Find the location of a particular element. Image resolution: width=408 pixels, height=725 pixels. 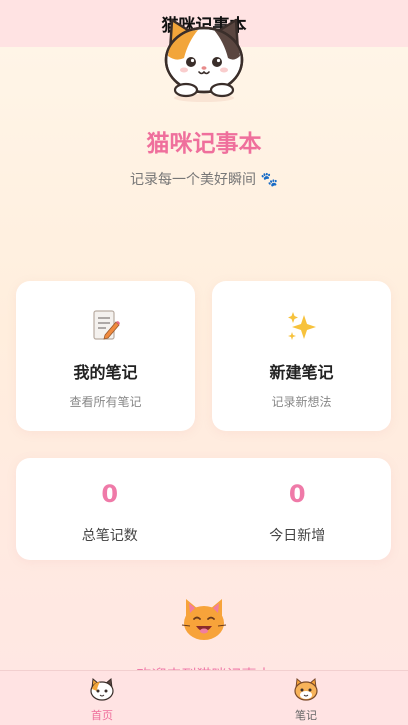

tab-home: 首页 is located at coordinates (102, 698).